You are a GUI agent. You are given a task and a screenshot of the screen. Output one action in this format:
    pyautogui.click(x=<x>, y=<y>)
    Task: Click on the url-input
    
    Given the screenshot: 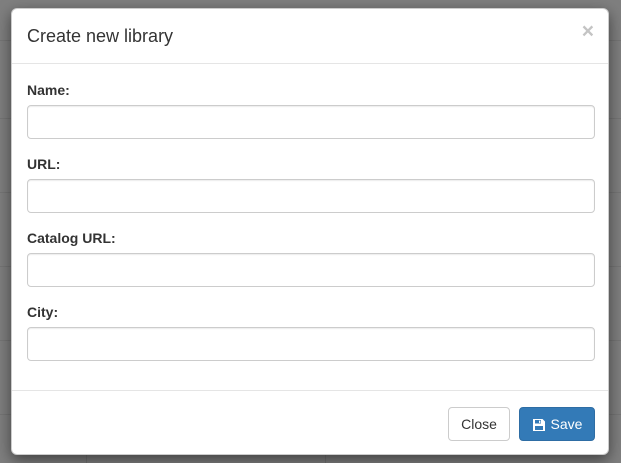 What is the action you would take?
    pyautogui.click(x=311, y=196)
    